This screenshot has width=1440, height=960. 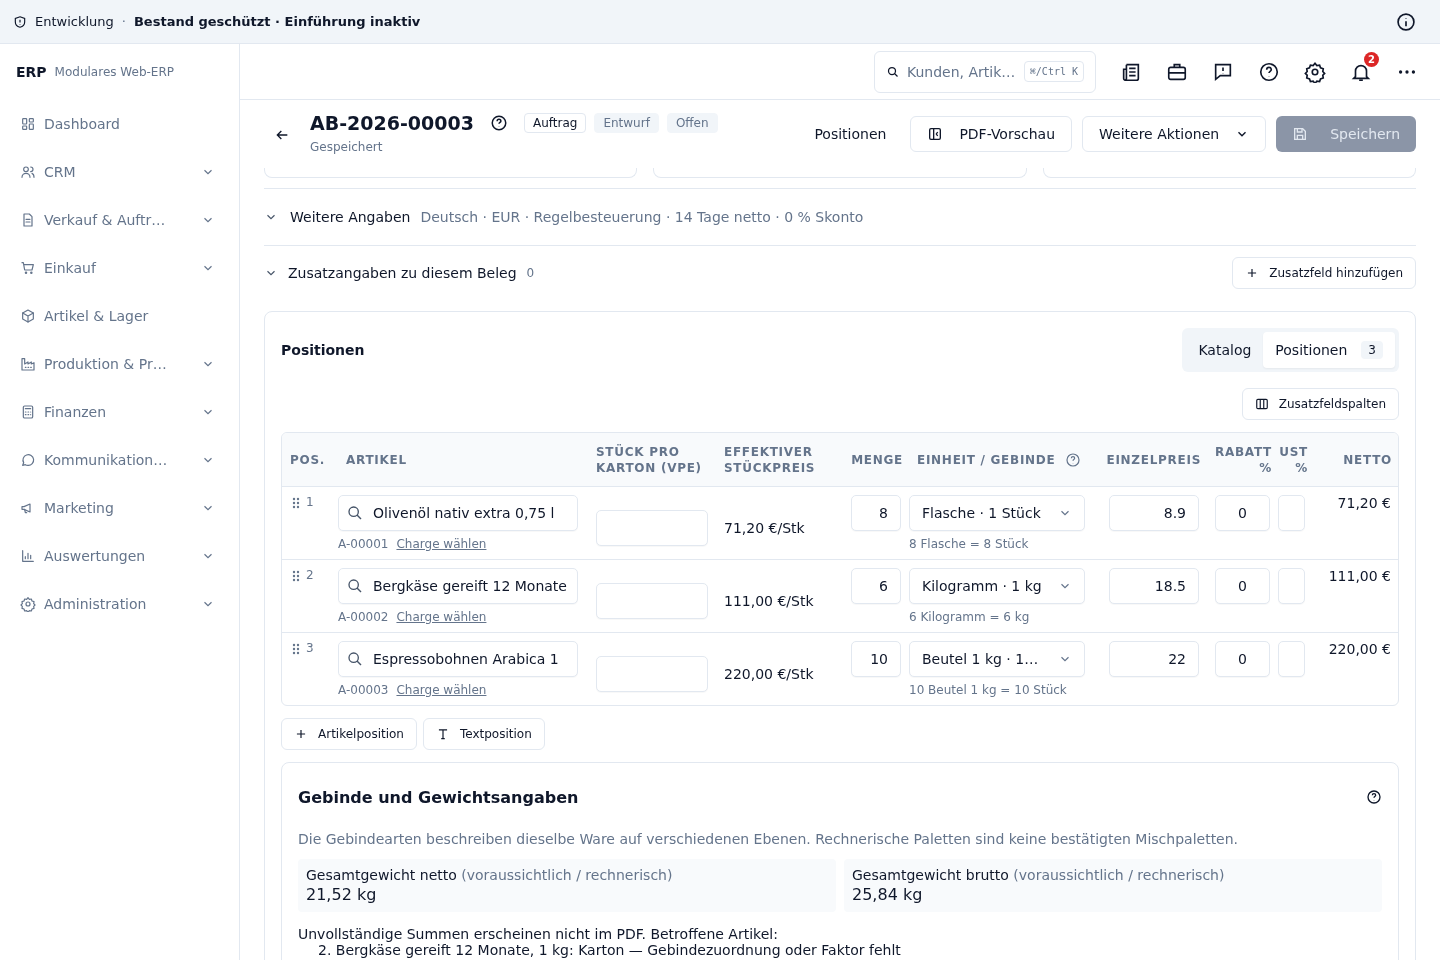 What do you see at coordinates (323, 350) in the screenshot?
I see `section-title: Positionen` at bounding box center [323, 350].